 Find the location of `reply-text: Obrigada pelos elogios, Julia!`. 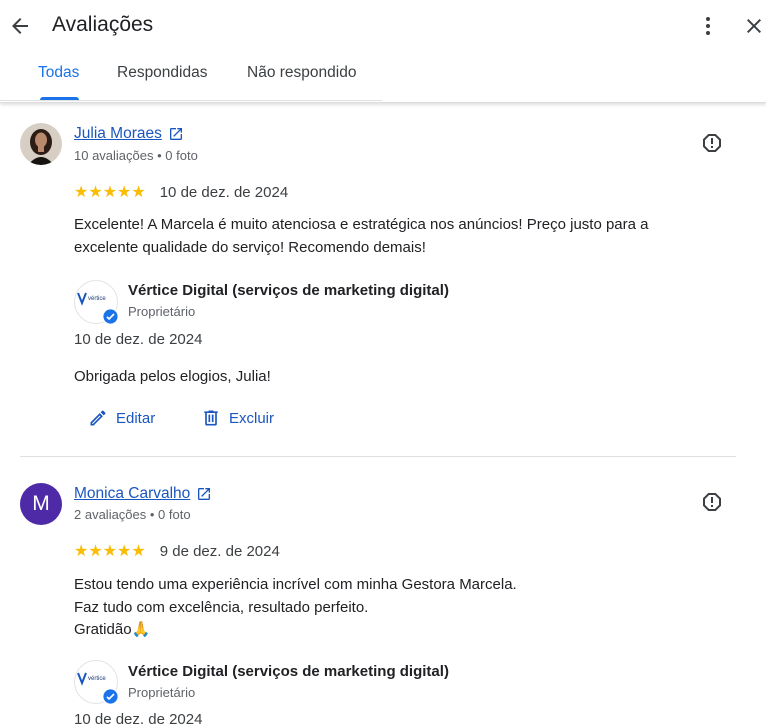

reply-text: Obrigada pelos elogios, Julia! is located at coordinates (172, 376).